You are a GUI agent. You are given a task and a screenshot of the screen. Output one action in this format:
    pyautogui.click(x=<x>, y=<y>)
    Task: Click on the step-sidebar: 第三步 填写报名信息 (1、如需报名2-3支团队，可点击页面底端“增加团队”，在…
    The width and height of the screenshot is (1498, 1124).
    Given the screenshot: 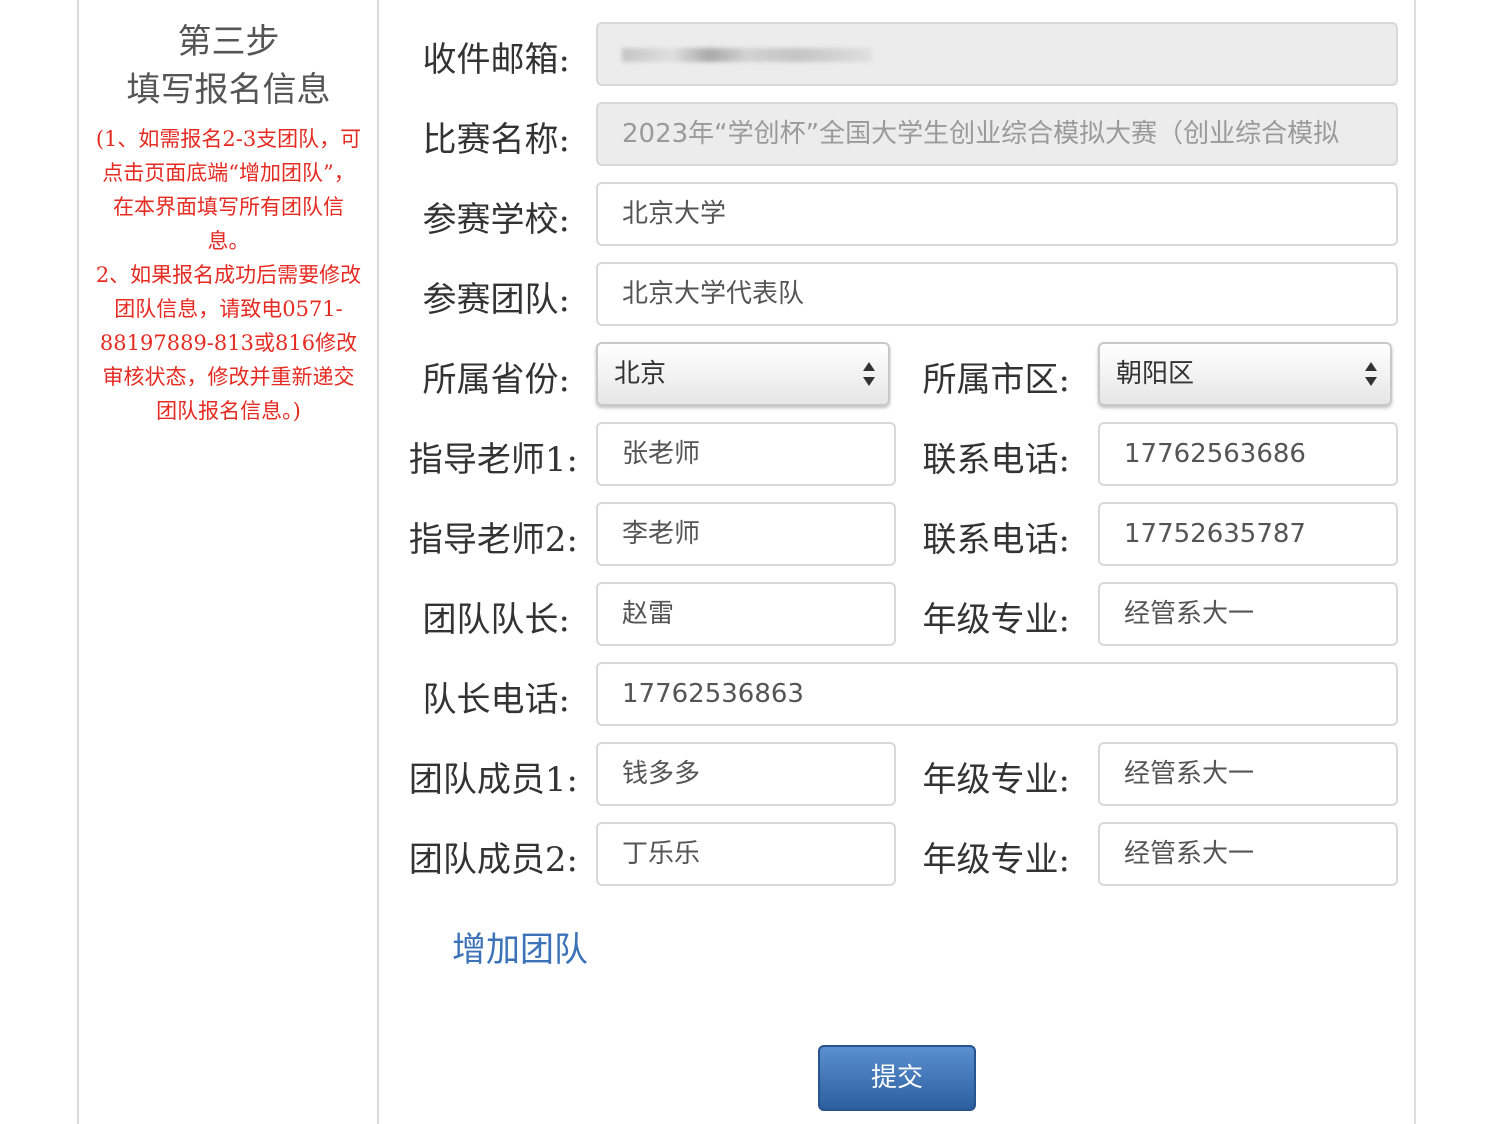 What is the action you would take?
    pyautogui.click(x=228, y=223)
    